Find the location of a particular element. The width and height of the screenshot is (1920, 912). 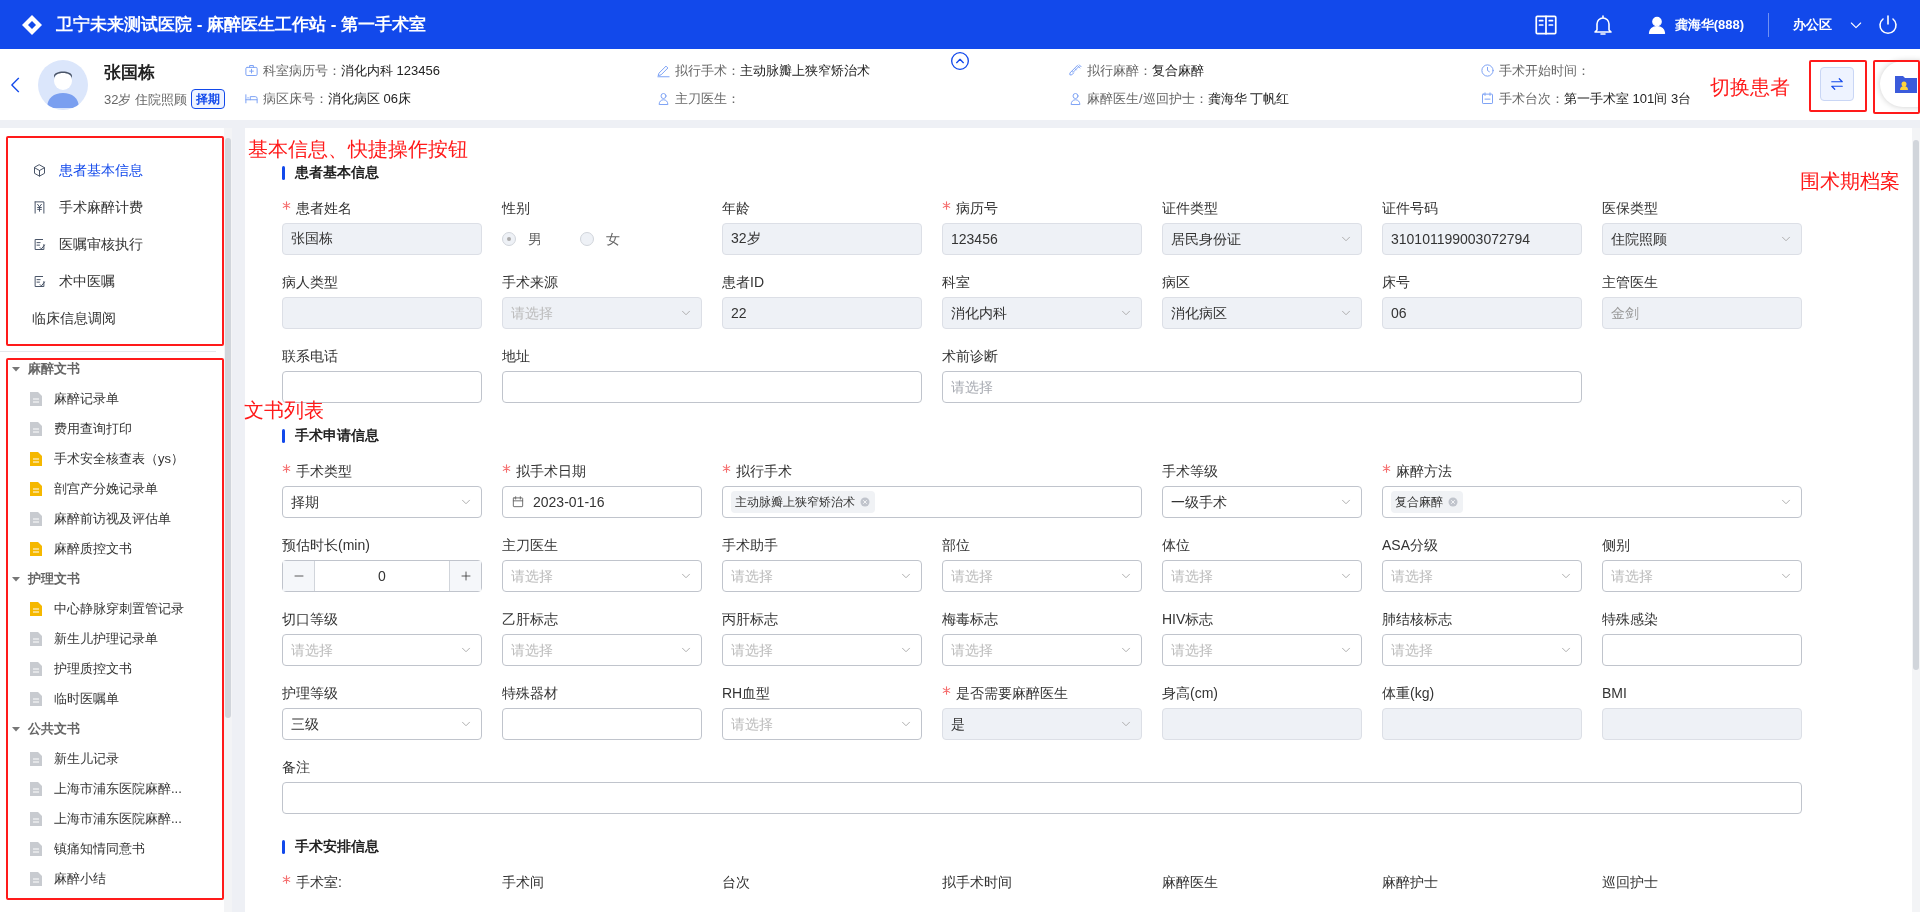

tag: 复合麻醉 is located at coordinates (1427, 502).